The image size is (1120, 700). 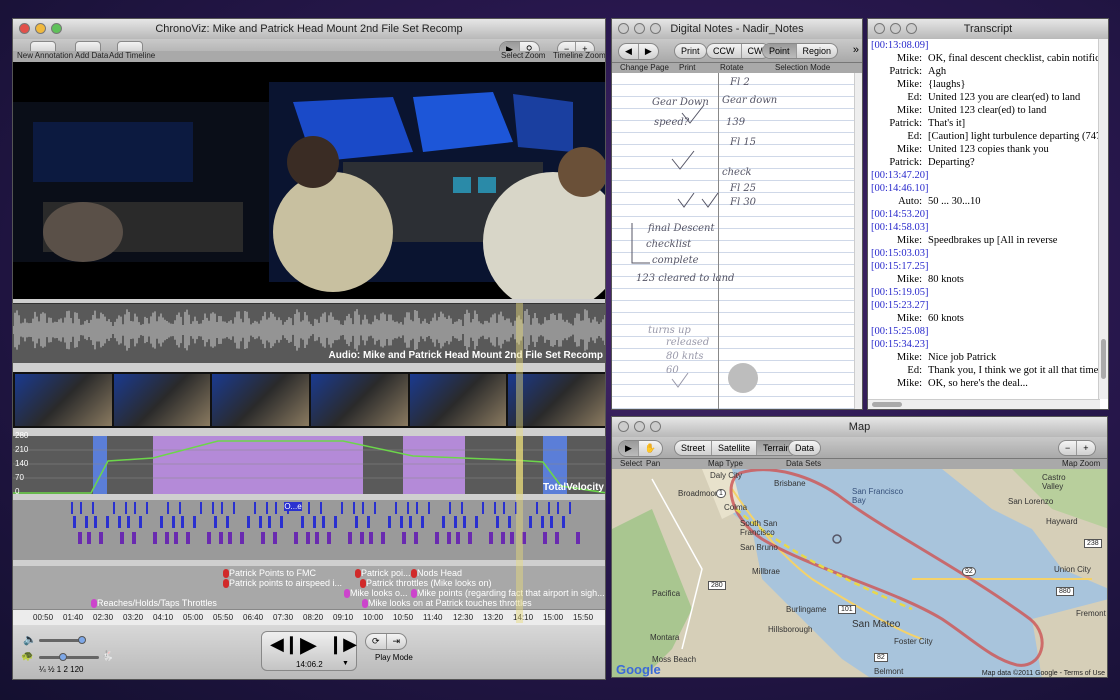 I want to click on selection-mode-control: Point Region, so click(x=800, y=51).